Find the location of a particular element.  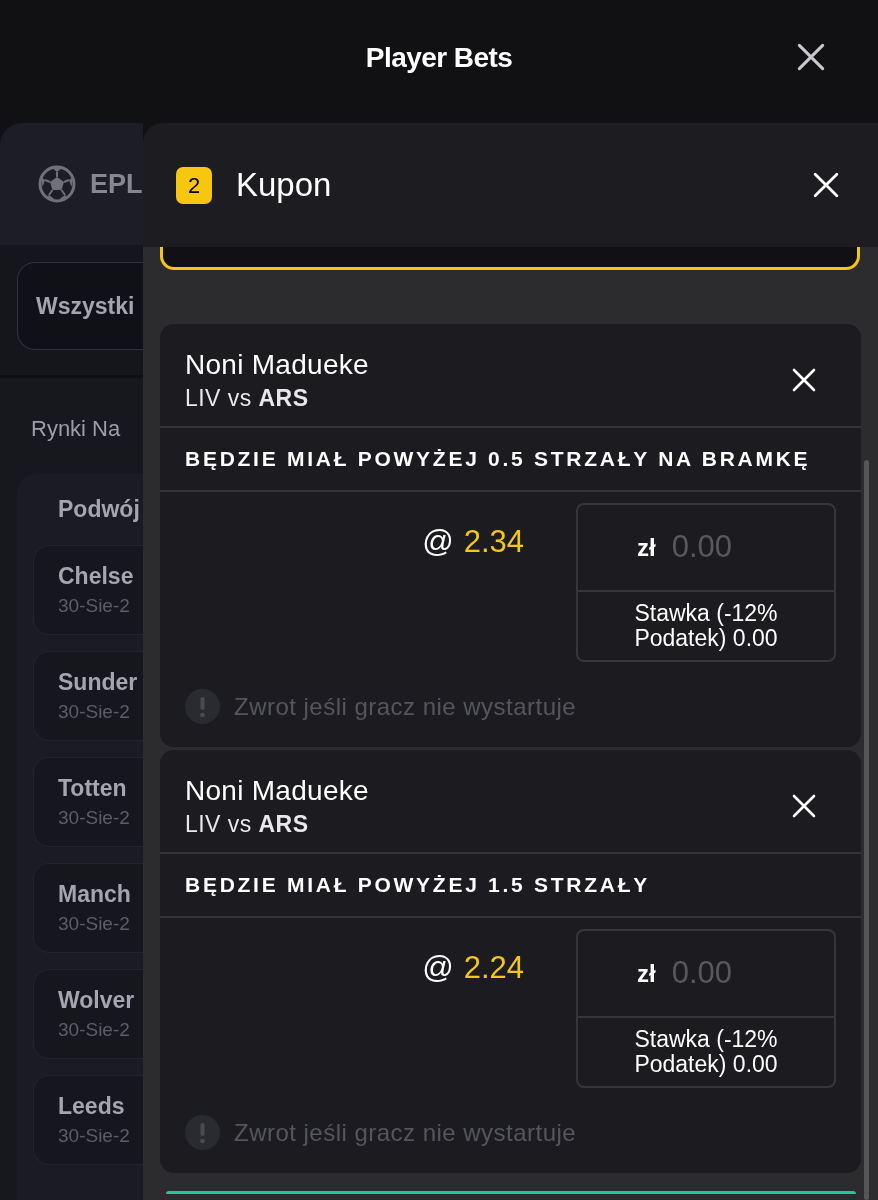

odds: @ 2.24 is located at coordinates (473, 968).